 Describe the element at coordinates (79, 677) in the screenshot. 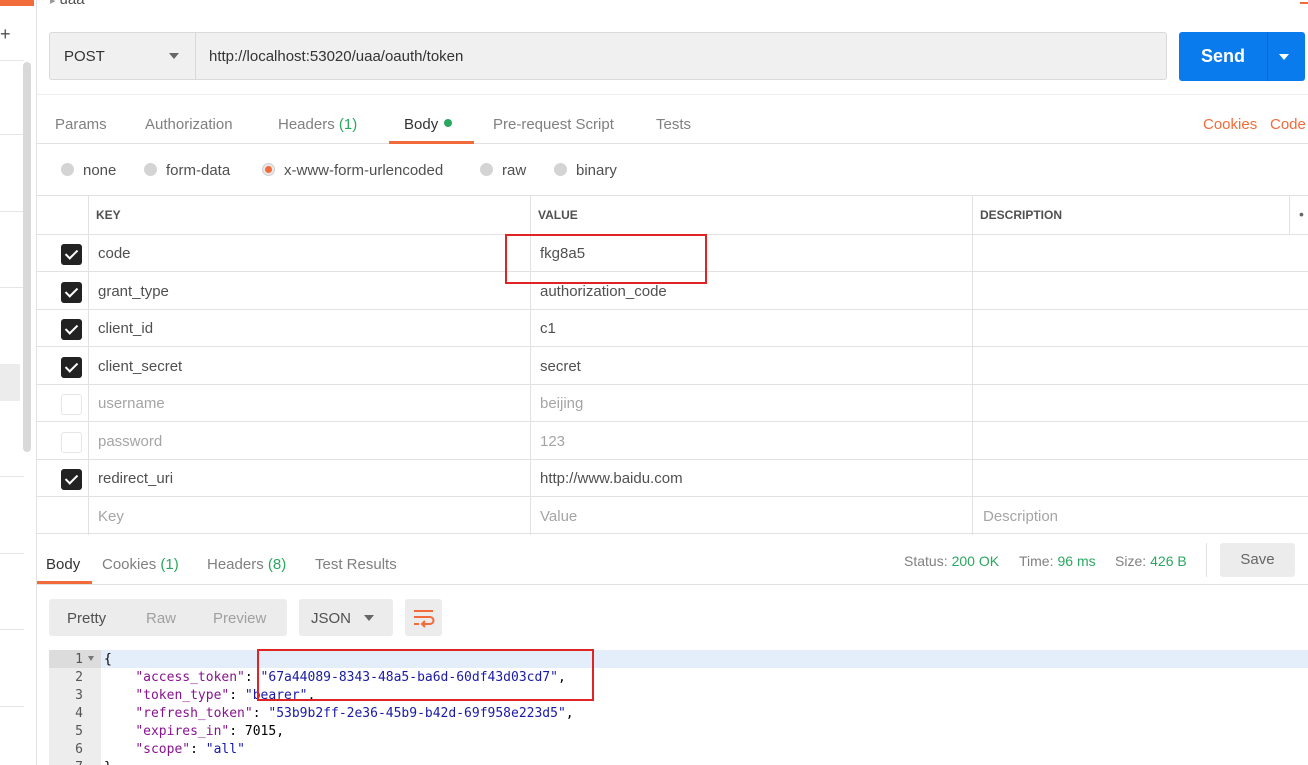

I see `line-number: 2` at that location.